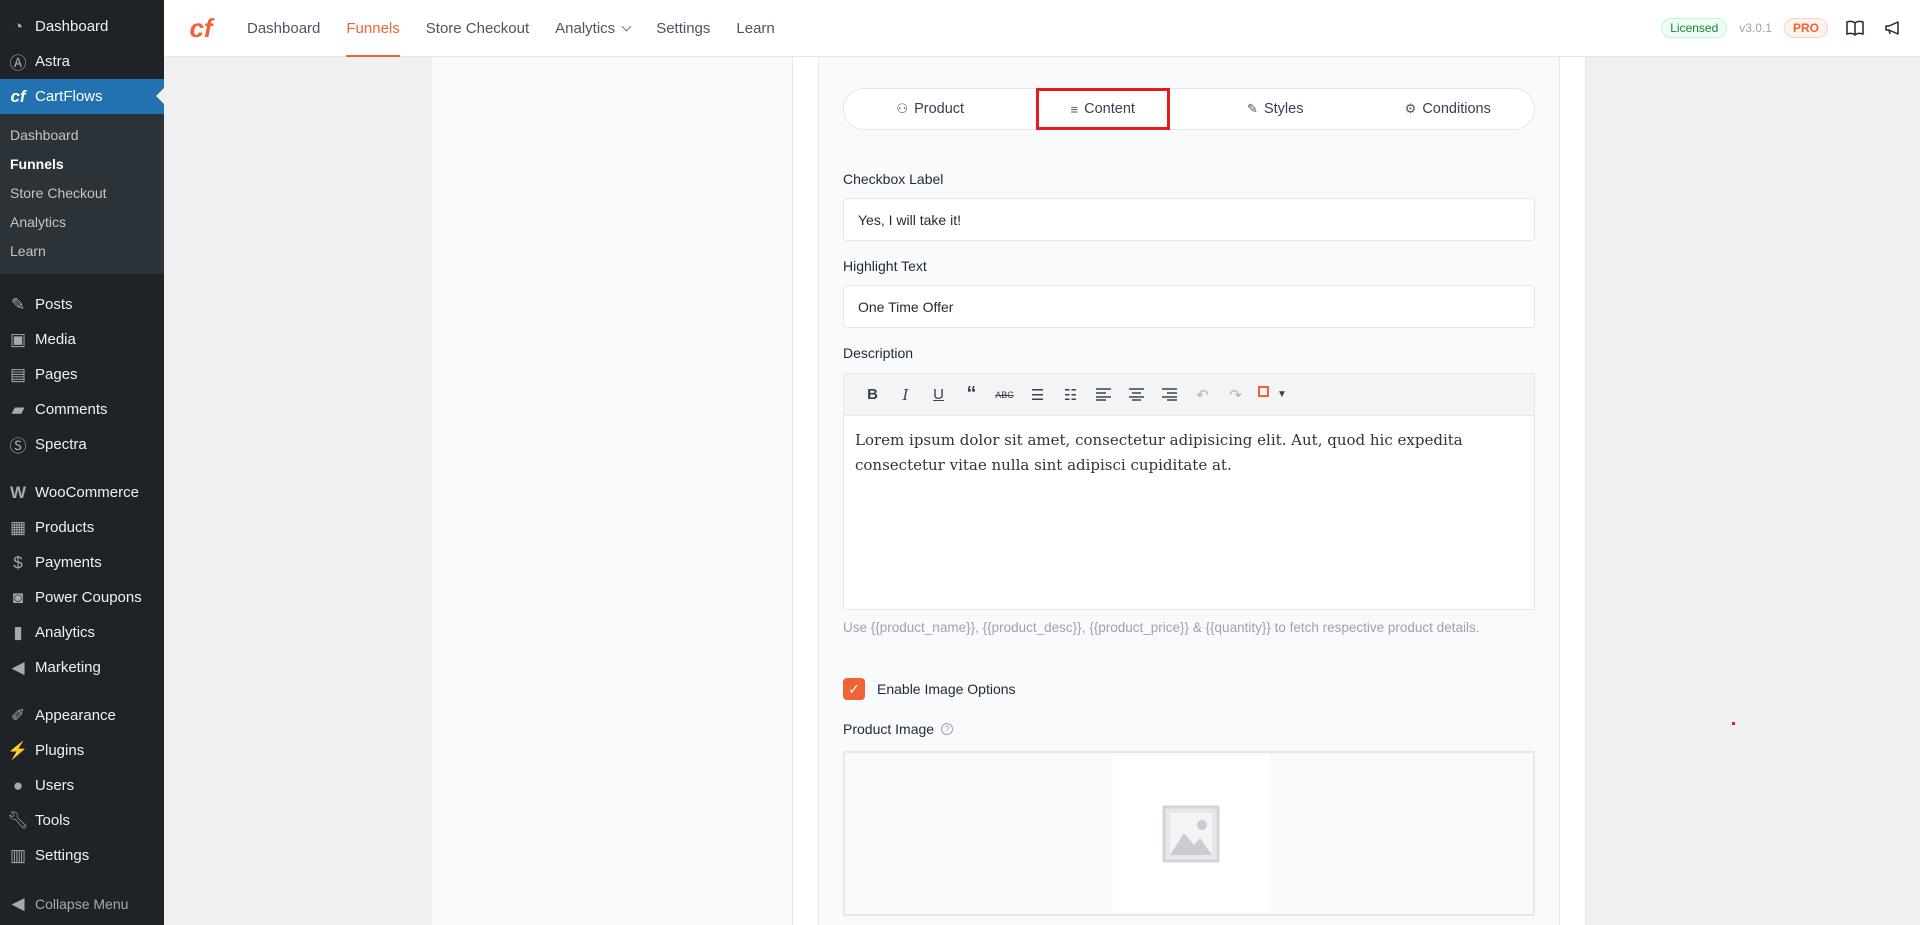  I want to click on submenu-learn: Learn, so click(82, 251).